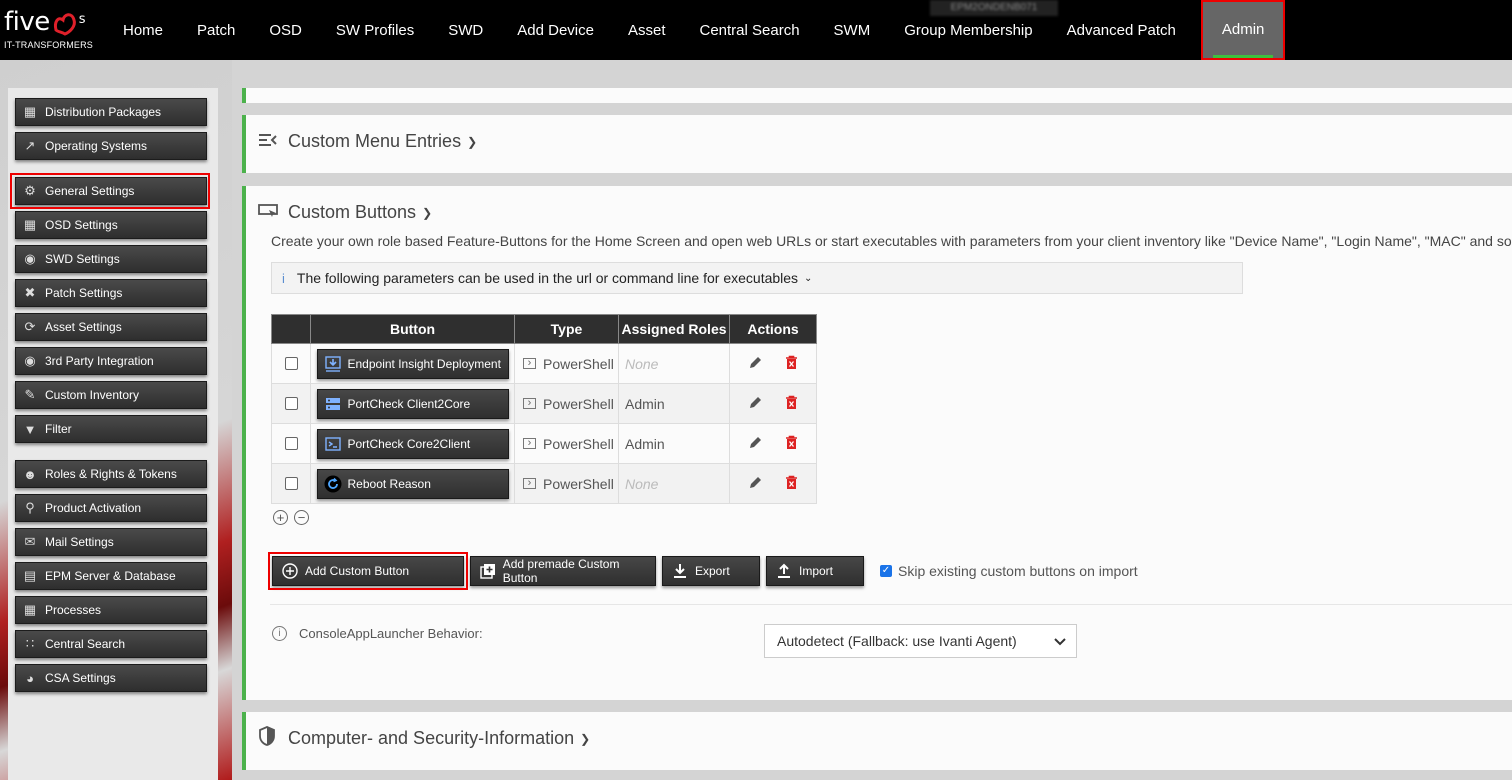 The image size is (1512, 780). I want to click on nav-swd: SWD, so click(465, 30).